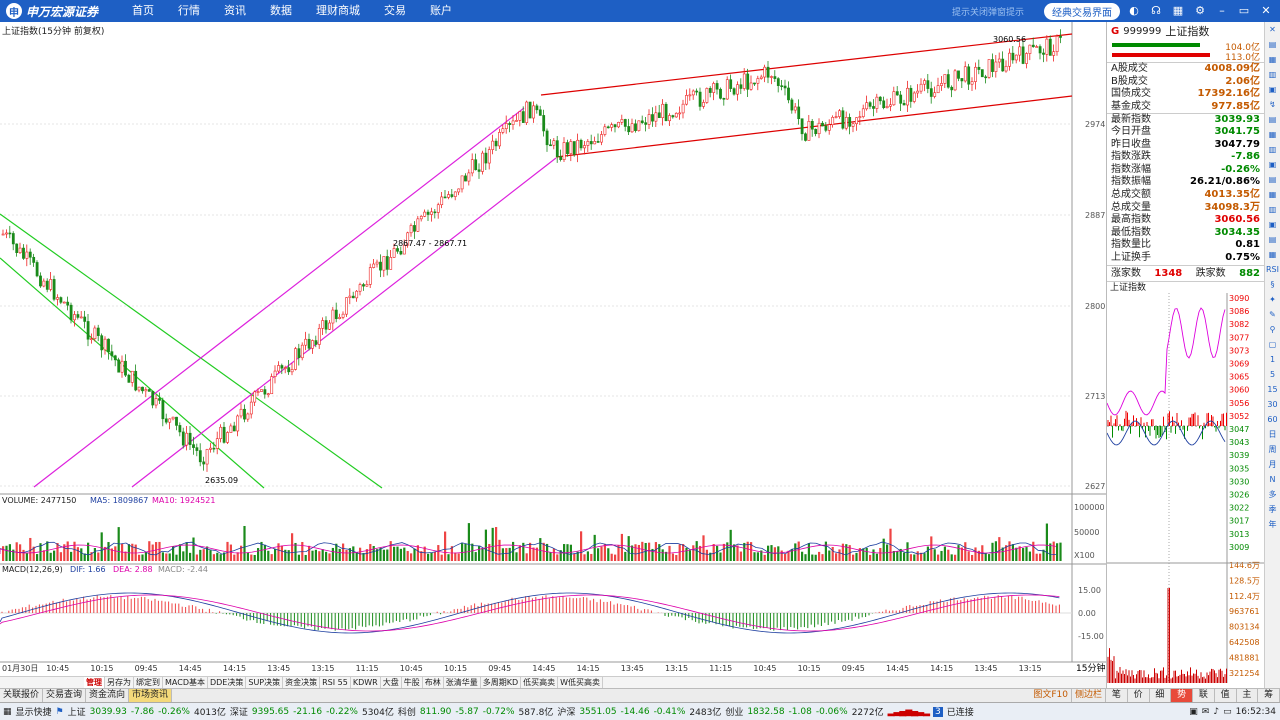 The height and width of the screenshot is (720, 1280). I want to click on settings-icon: ⚙, so click(1200, 11).